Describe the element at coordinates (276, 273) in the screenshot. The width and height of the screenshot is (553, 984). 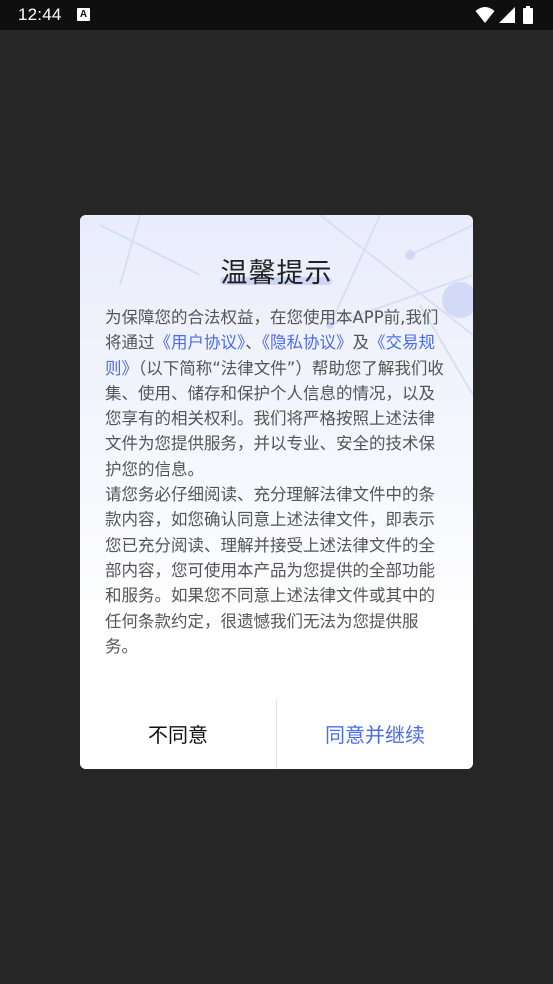
I see `dialog-title: 温馨提示` at that location.